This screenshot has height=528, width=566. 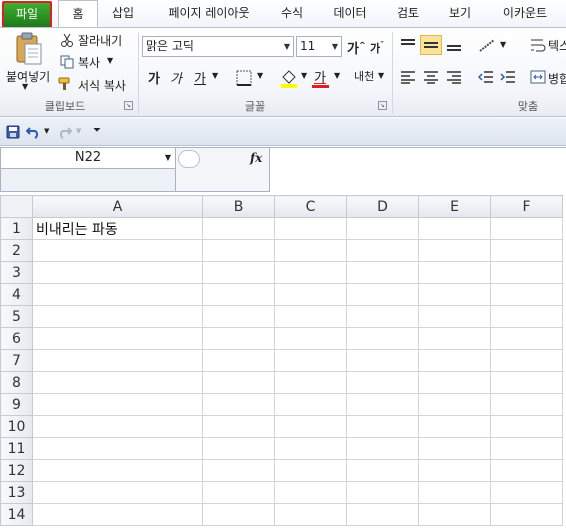 What do you see at coordinates (503, 44) in the screenshot?
I see `orientation-dropdown-icon: ▼` at bounding box center [503, 44].